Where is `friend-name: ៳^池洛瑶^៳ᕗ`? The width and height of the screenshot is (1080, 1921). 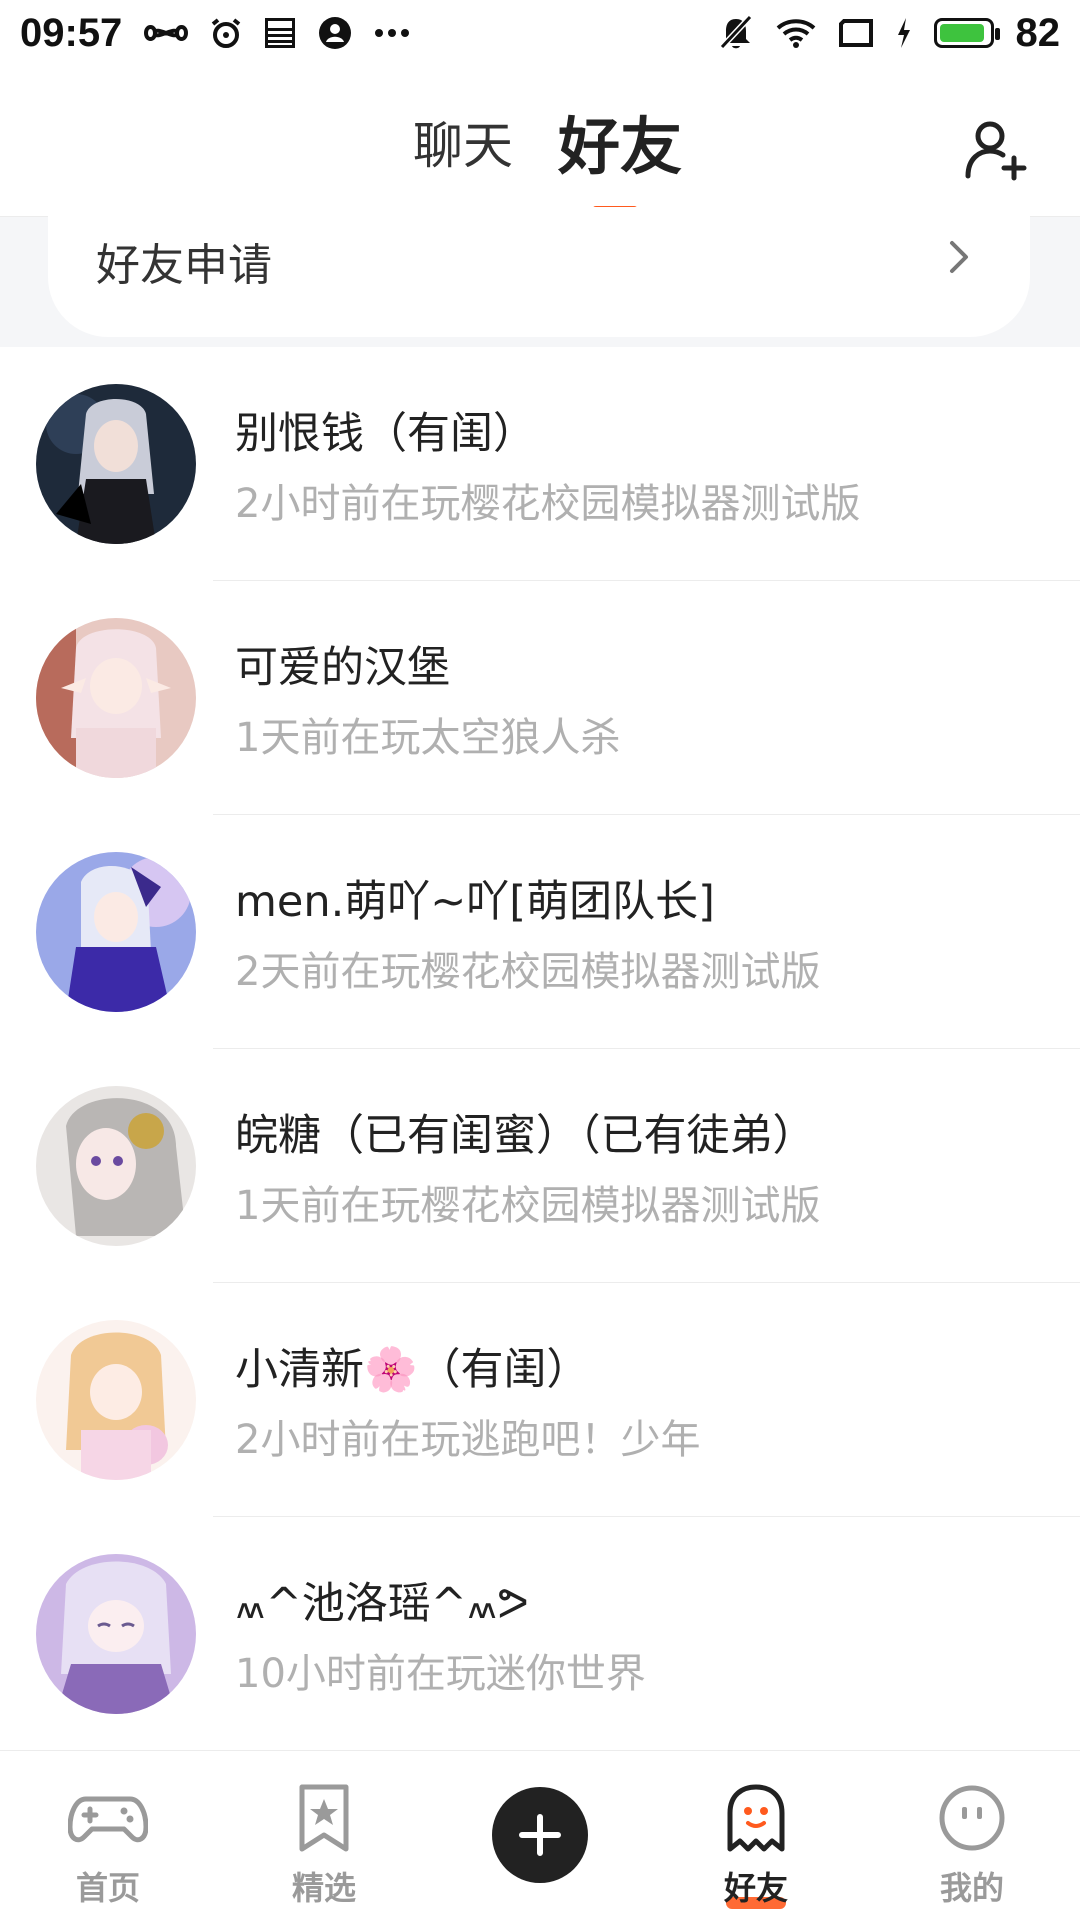 friend-name: ៳^池洛瑶^៳ᕗ is located at coordinates (382, 1604).